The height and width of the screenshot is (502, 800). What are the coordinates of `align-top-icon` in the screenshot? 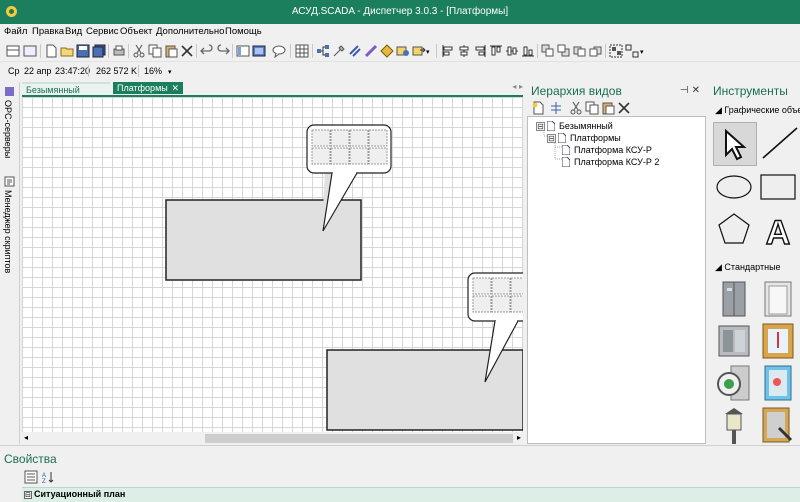 It's located at (496, 51).